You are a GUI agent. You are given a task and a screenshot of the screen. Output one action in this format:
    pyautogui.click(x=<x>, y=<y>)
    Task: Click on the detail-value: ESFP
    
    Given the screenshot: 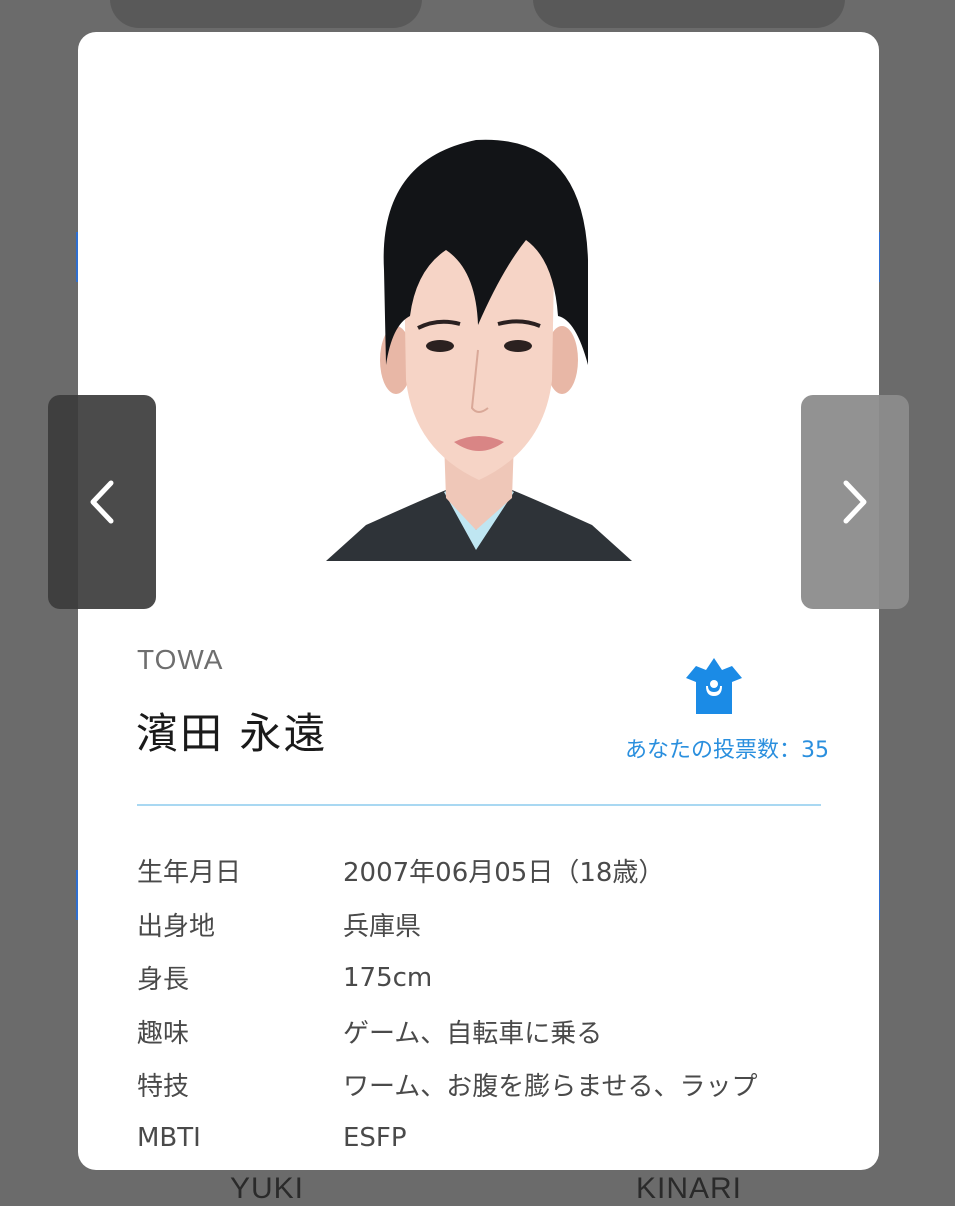 What is the action you would take?
    pyautogui.click(x=375, y=1138)
    